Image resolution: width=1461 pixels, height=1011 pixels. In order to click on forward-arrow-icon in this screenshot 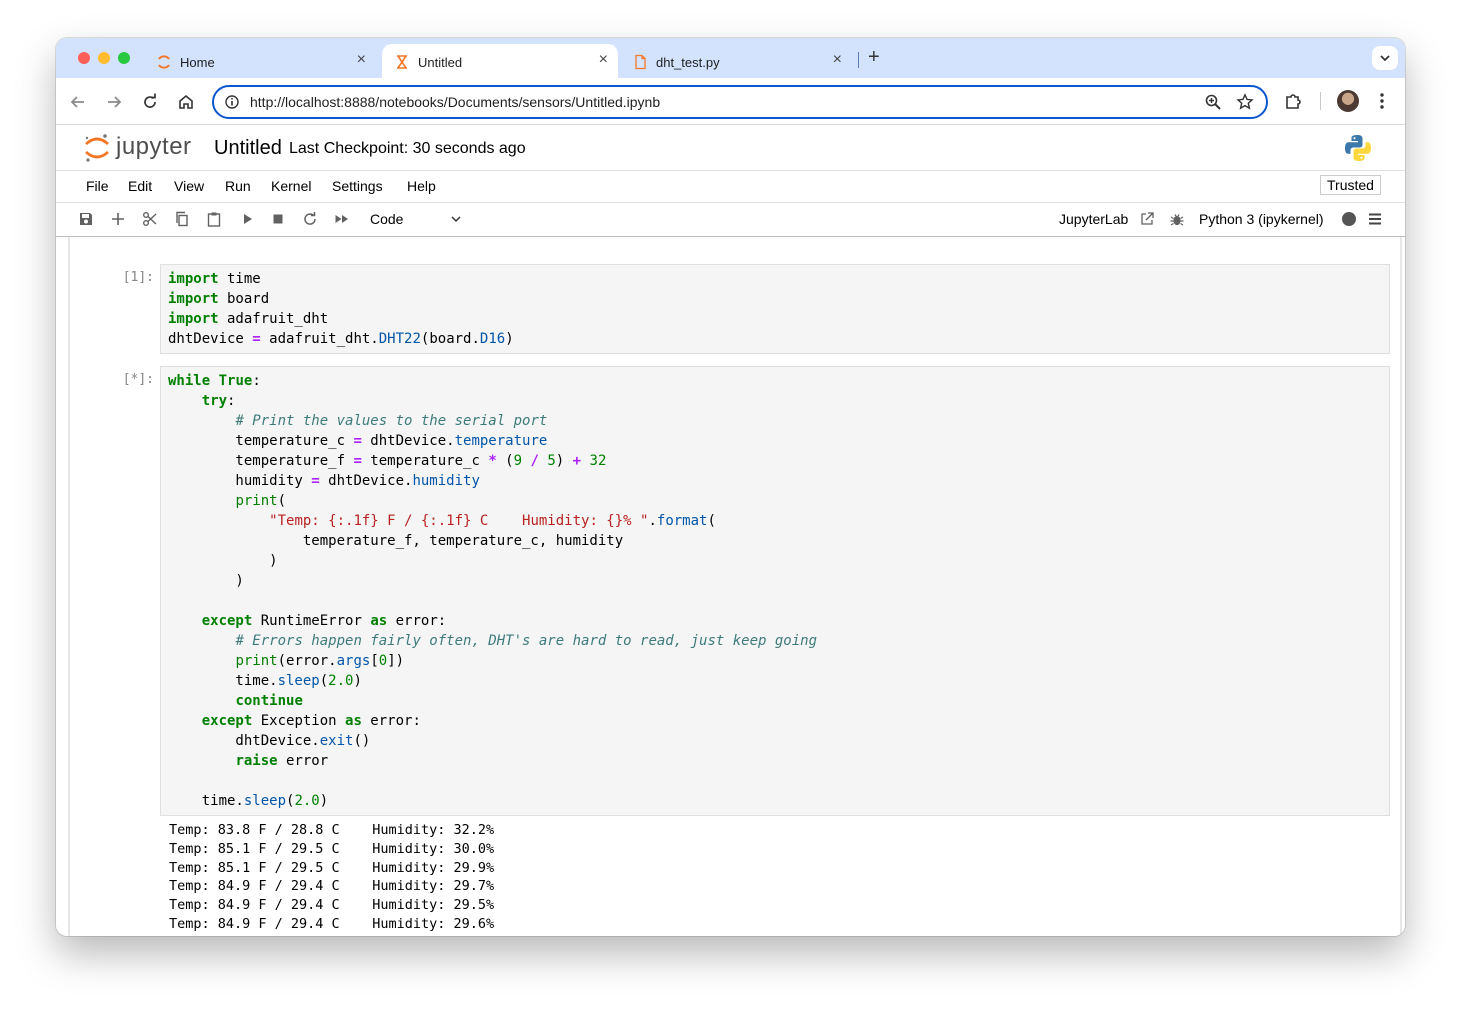, I will do `click(114, 102)`.